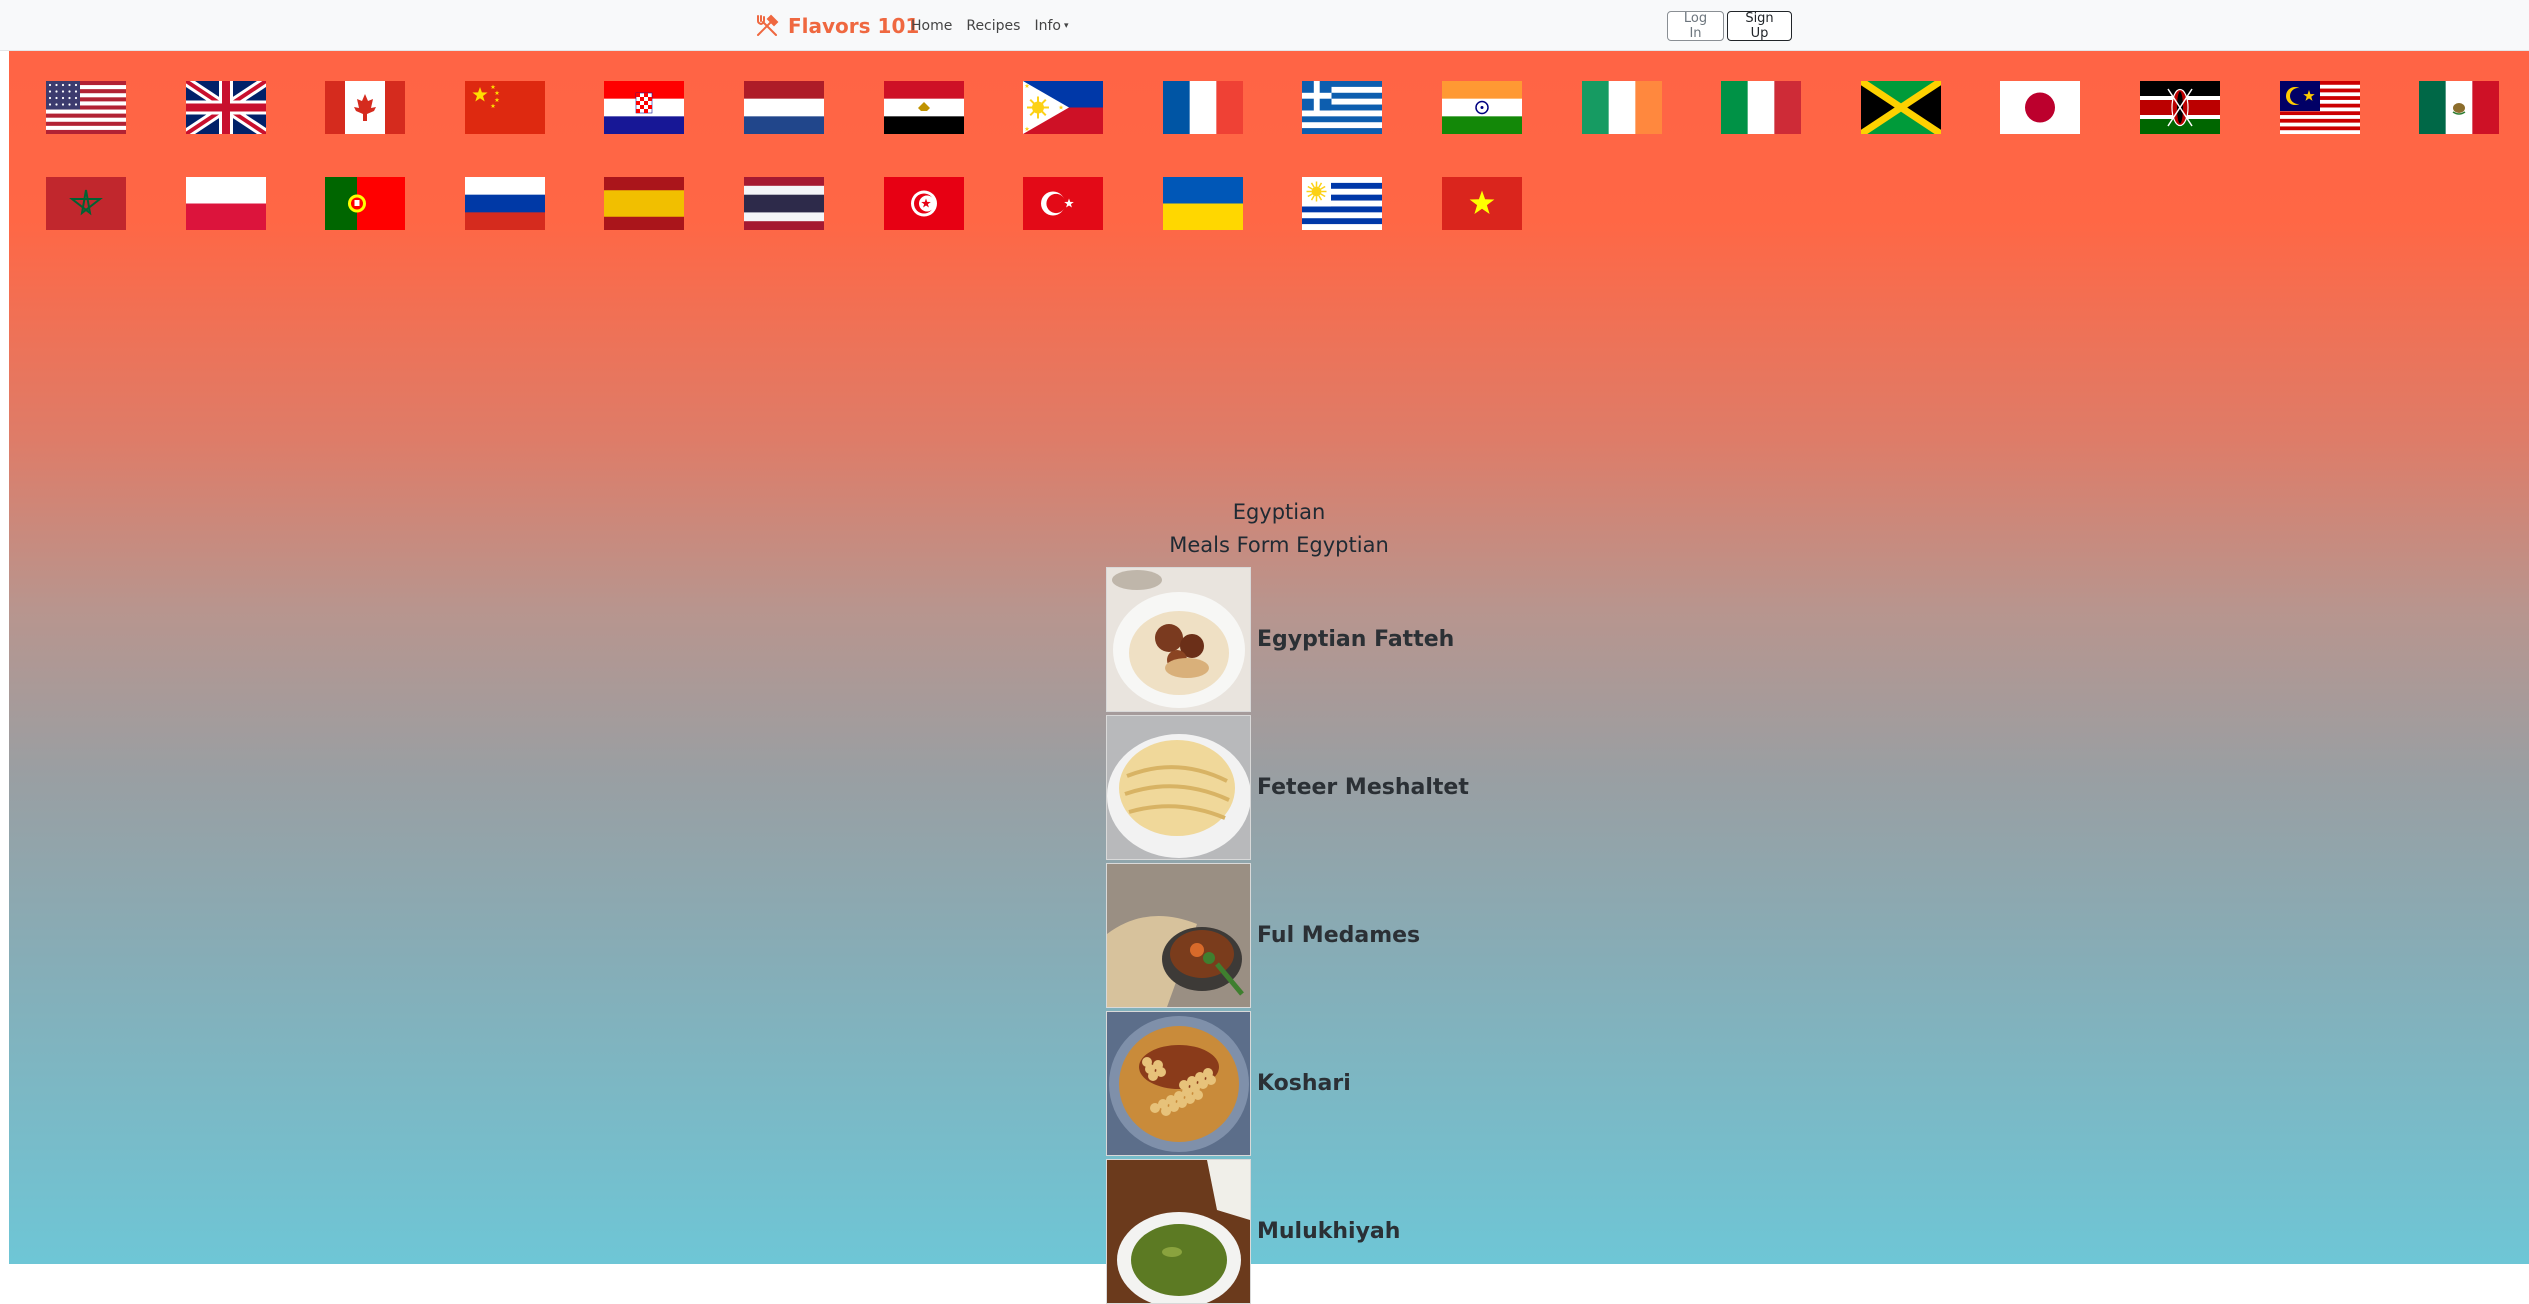 Image resolution: width=2529 pixels, height=1304 pixels. What do you see at coordinates (1304, 1083) in the screenshot?
I see `meal-name: Koshari` at bounding box center [1304, 1083].